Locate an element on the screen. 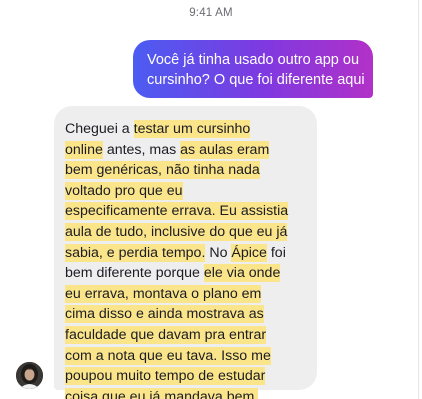  highlighted-text: voltado pro que eu is located at coordinates (124, 190).